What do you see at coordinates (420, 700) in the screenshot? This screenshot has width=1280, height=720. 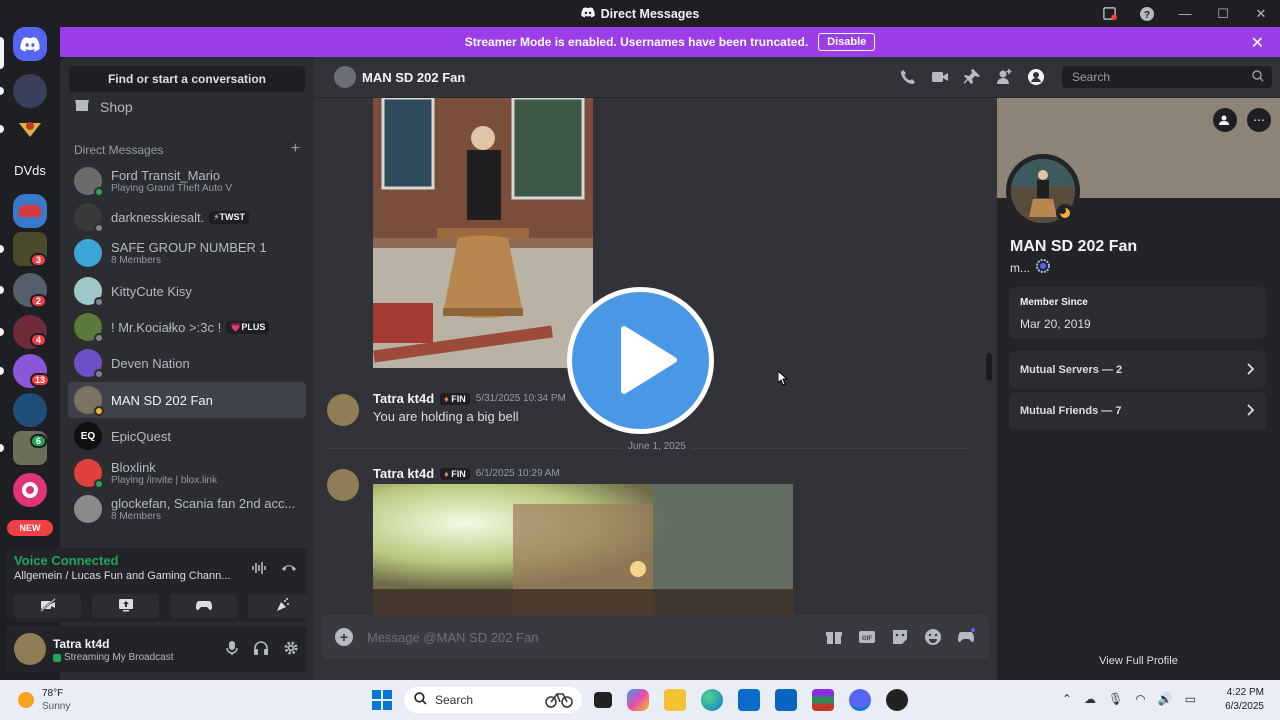 I see `search-icon` at bounding box center [420, 700].